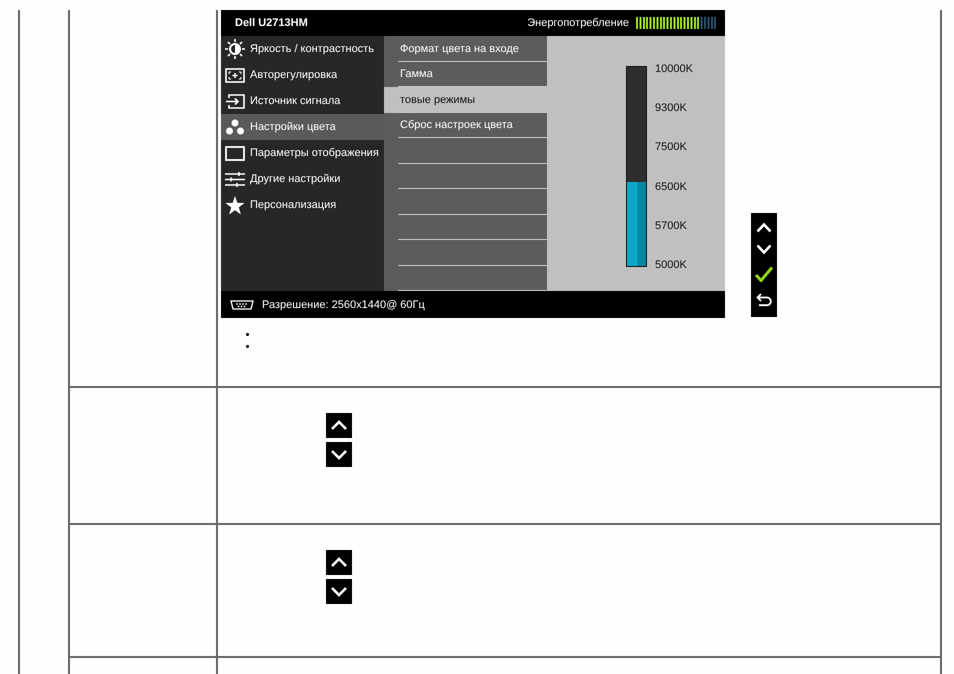 Image resolution: width=954 pixels, height=674 pixels. Describe the element at coordinates (302, 179) in the screenshot. I see `menu-item: Другие настройки` at that location.